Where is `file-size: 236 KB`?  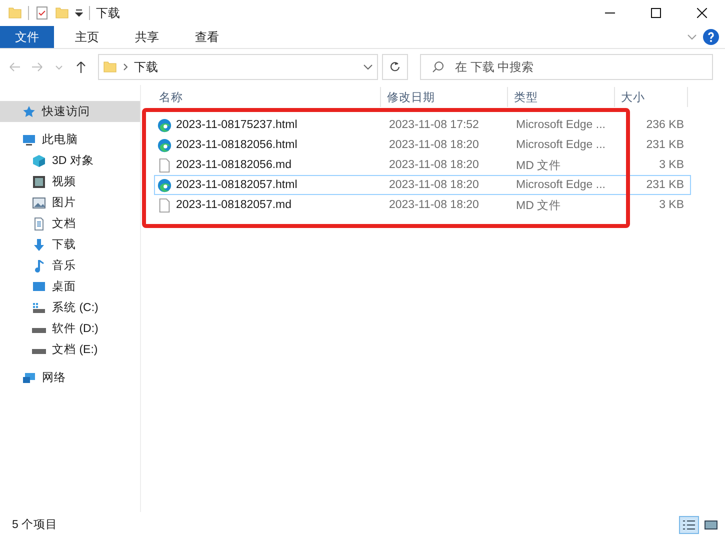
file-size: 236 KB is located at coordinates (665, 125).